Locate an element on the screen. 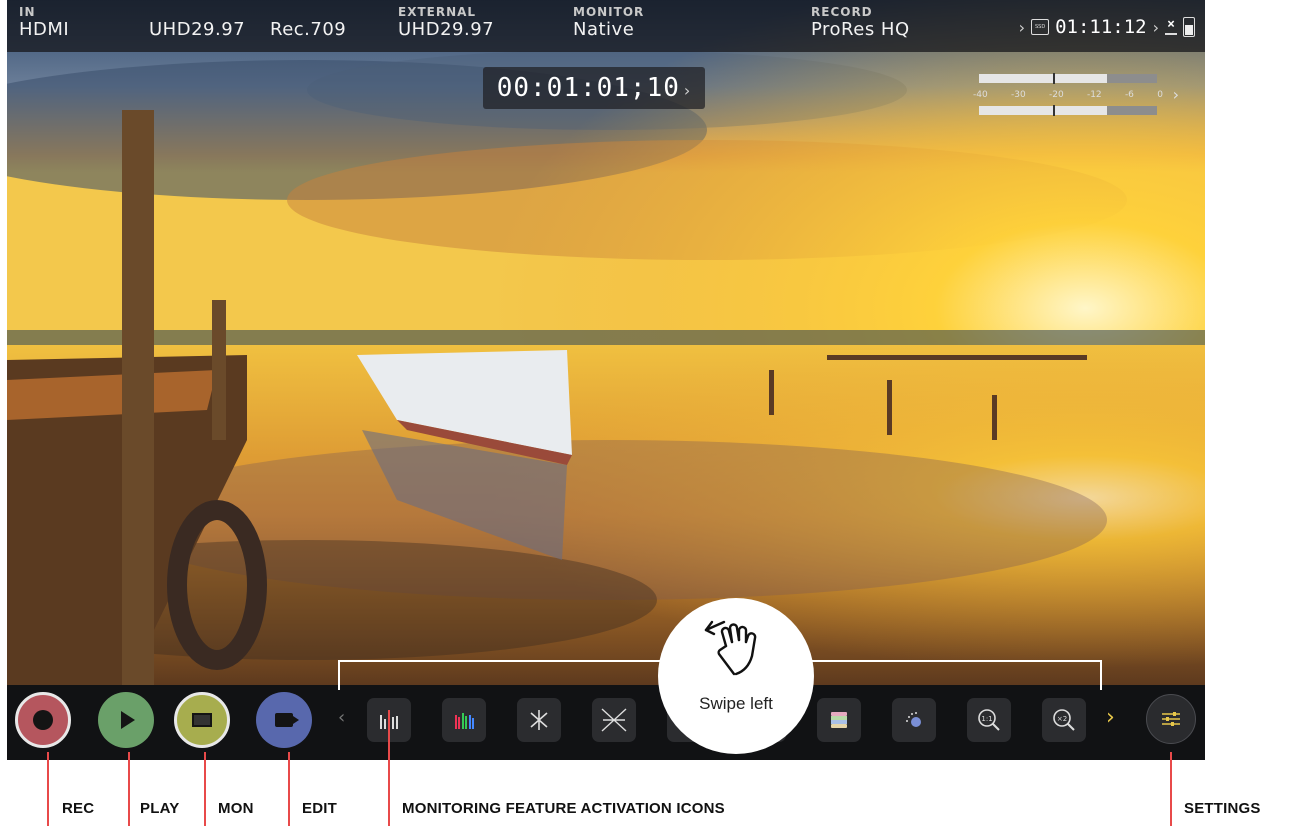 The height and width of the screenshot is (826, 1305). audio-meter-scale: -40 -30 -20 -12 -6 0 is located at coordinates (1068, 95).